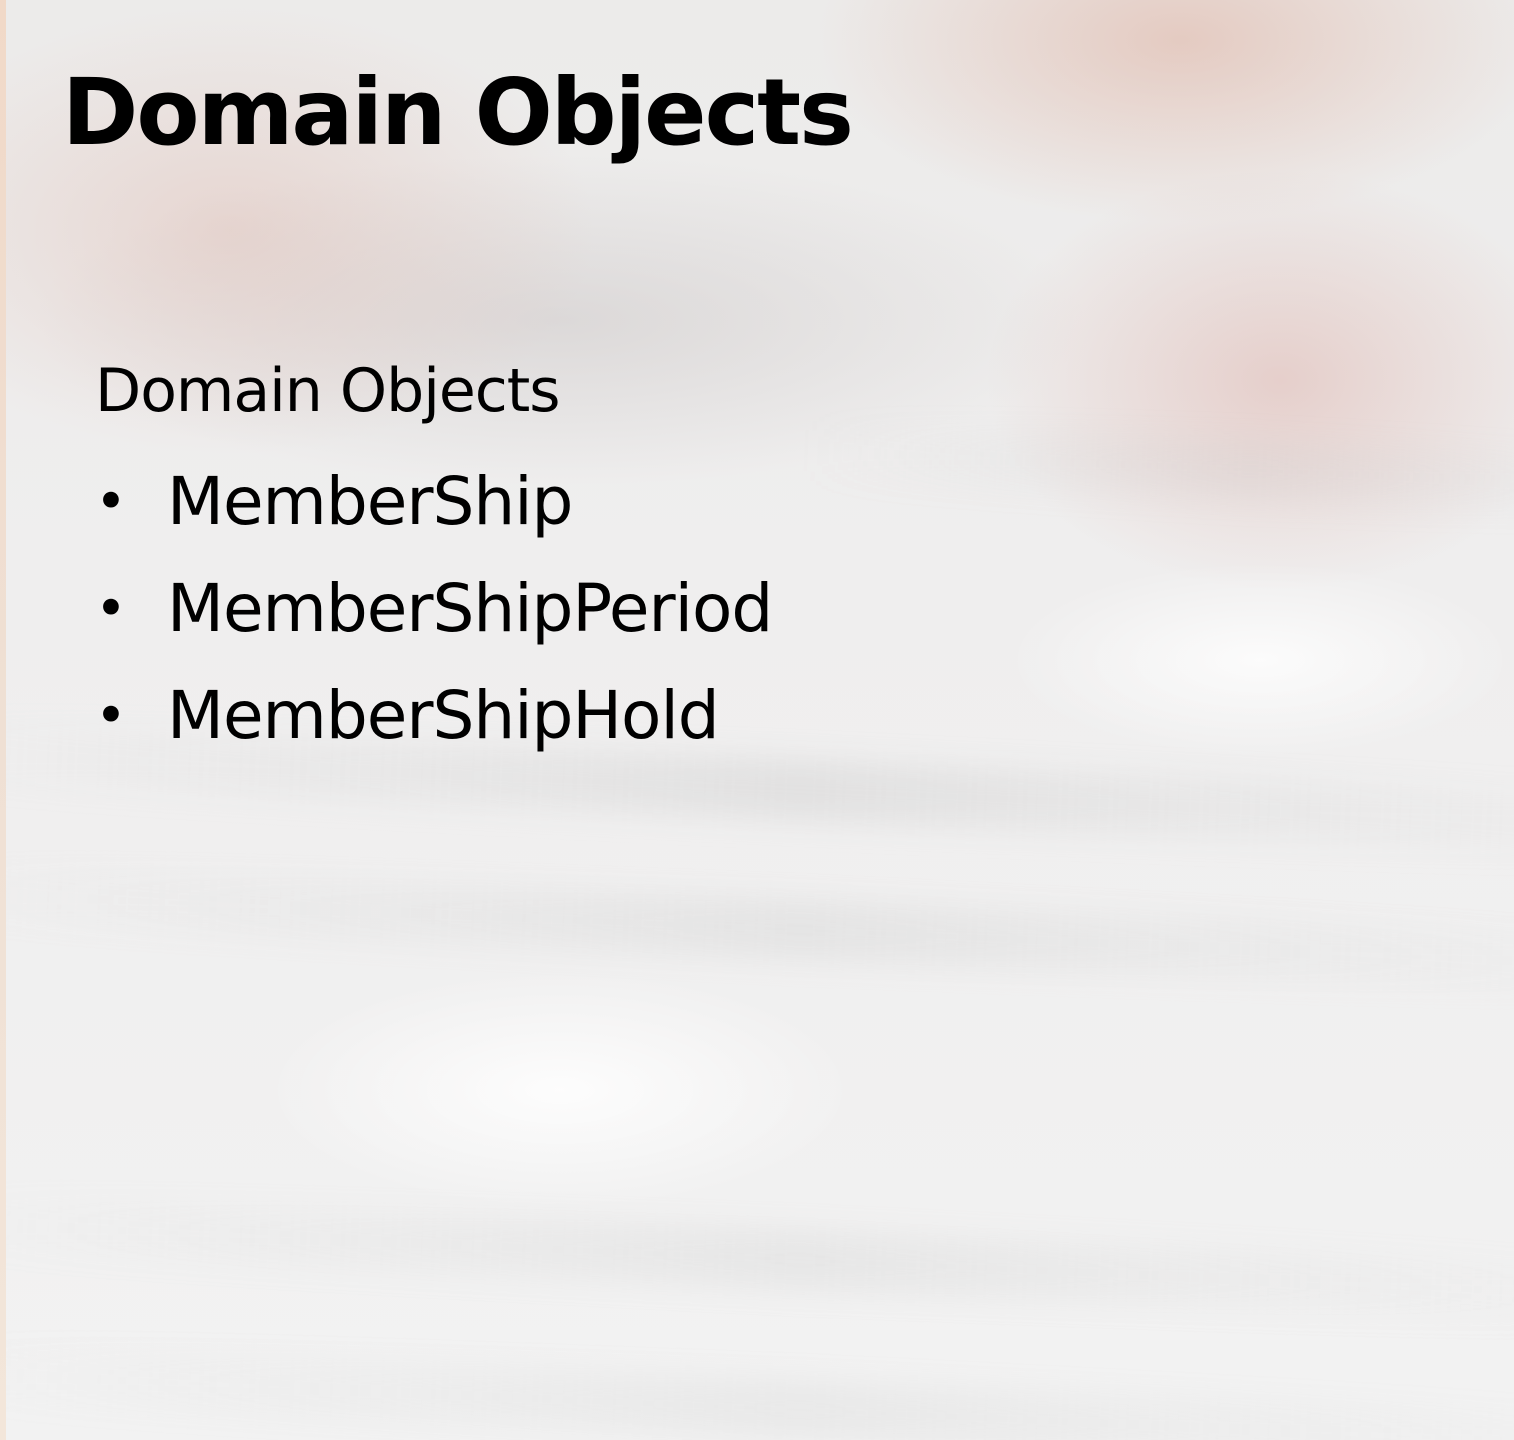 The height and width of the screenshot is (1440, 1514). Describe the element at coordinates (370, 501) in the screenshot. I see `bullet-text: MemberShip` at that location.